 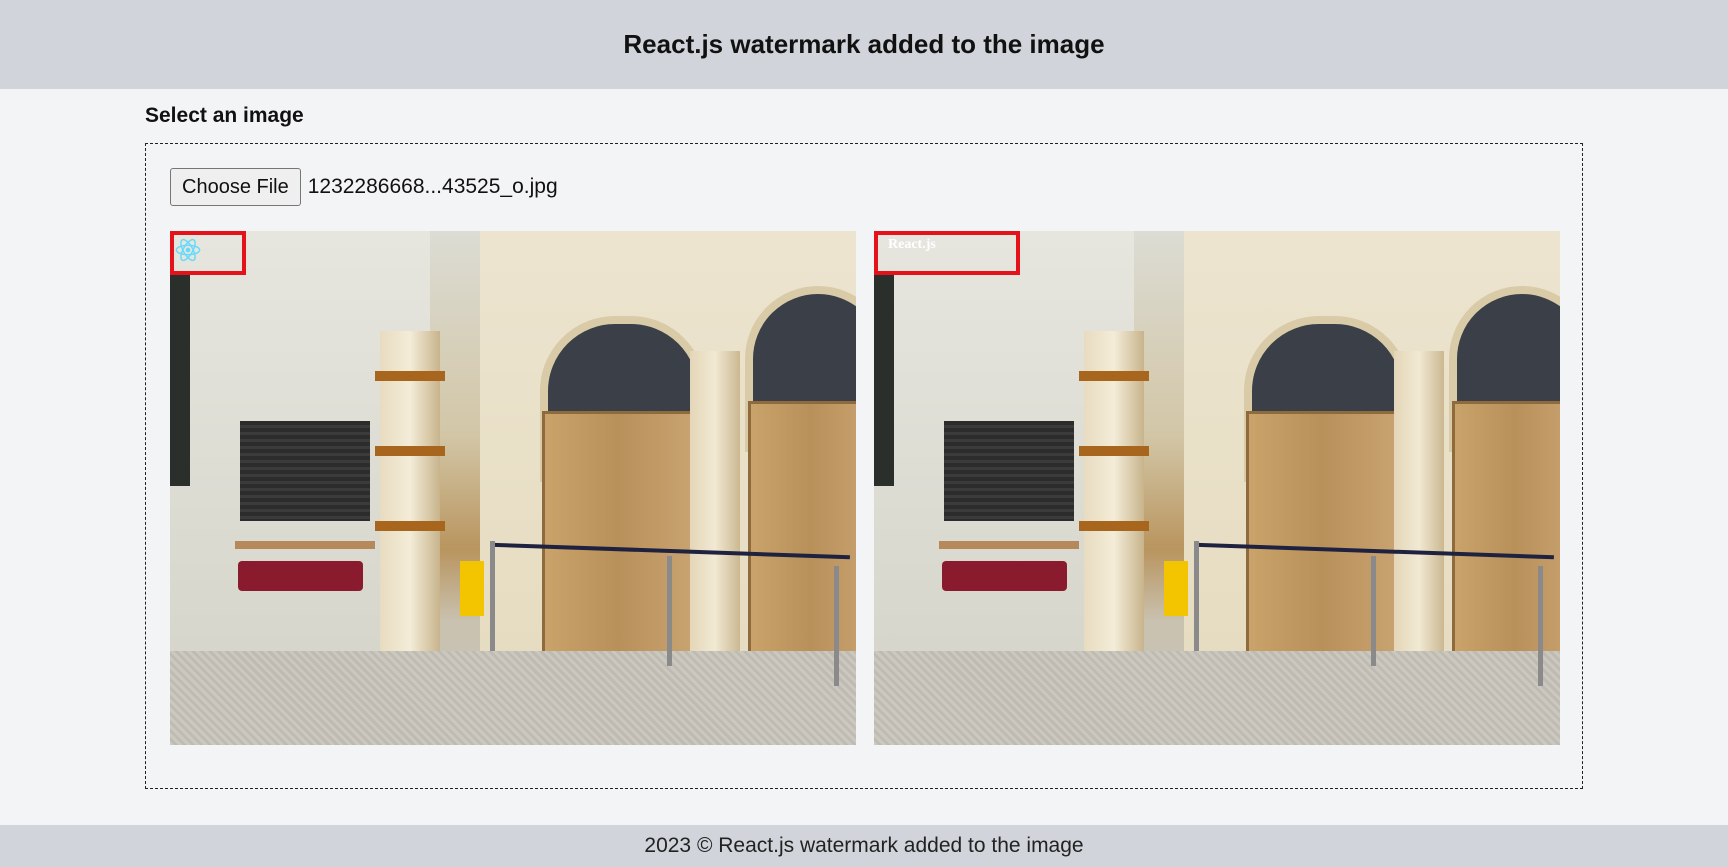 What do you see at coordinates (912, 244) in the screenshot?
I see `text-watermark: React.js` at bounding box center [912, 244].